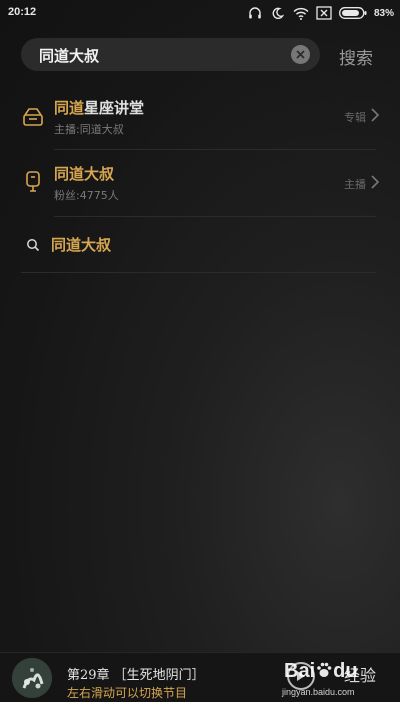  What do you see at coordinates (301, 13) in the screenshot?
I see `wifi-icon` at bounding box center [301, 13].